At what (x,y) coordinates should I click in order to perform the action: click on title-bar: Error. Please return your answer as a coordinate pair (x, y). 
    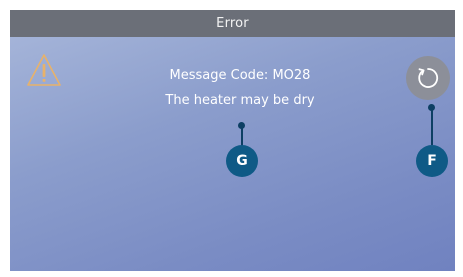
    Looking at the image, I should click on (232, 23).